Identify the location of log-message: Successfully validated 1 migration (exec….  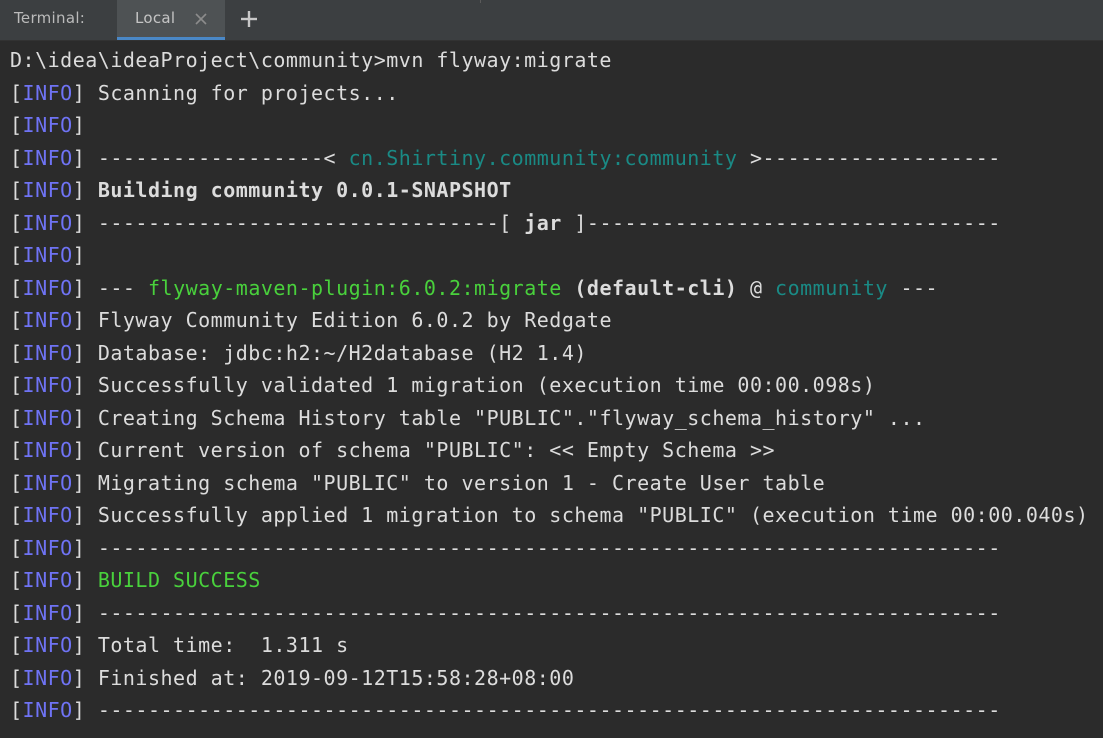
(486, 385).